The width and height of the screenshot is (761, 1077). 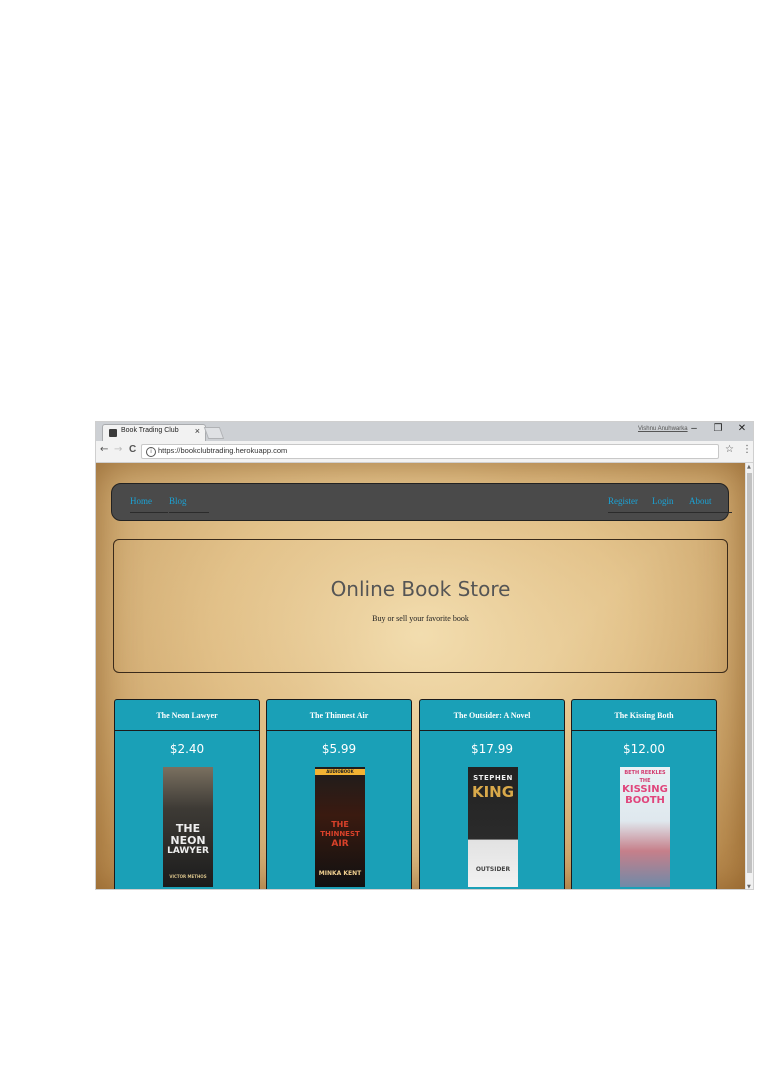 What do you see at coordinates (340, 772) in the screenshot?
I see `cover-badge: AUDIOBOOK` at bounding box center [340, 772].